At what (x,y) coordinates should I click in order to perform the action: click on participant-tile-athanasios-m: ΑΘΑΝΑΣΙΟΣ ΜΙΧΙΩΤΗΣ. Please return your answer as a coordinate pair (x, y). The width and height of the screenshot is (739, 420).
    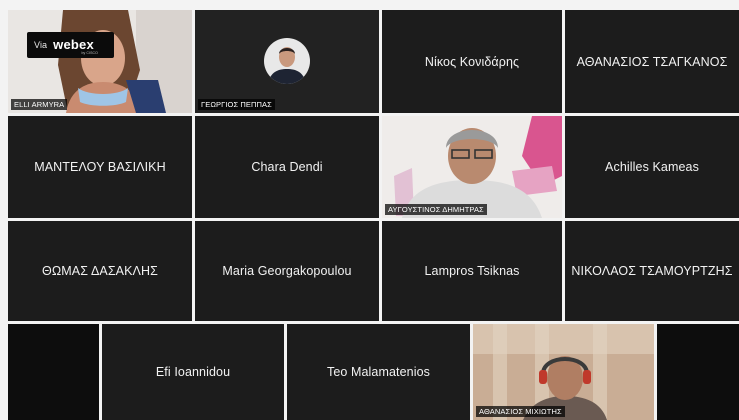
    Looking at the image, I should click on (563, 372).